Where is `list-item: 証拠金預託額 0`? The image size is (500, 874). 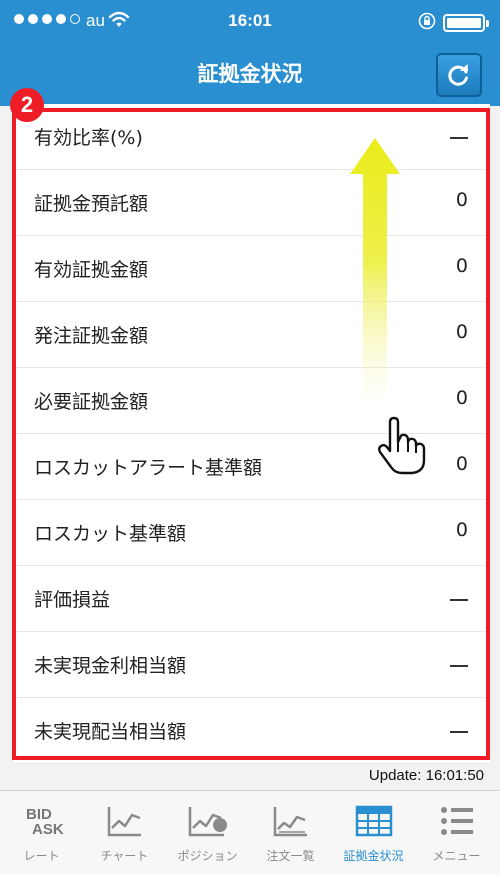 list-item: 証拠金預託額 0 is located at coordinates (252, 203).